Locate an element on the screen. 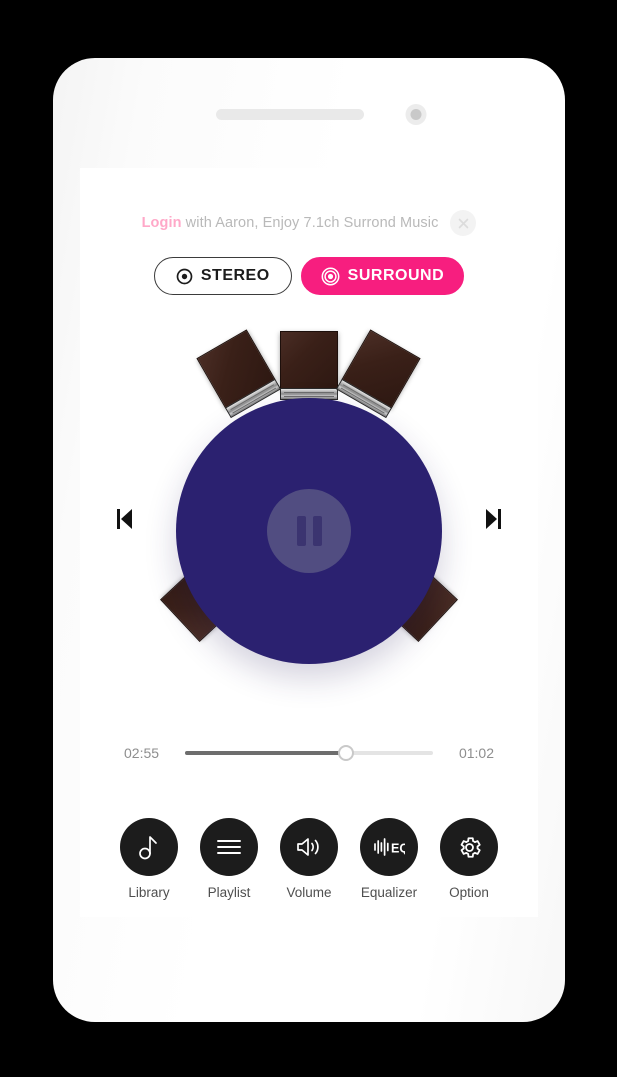 This screenshot has width=617, height=1077. playback-progress: 02:55 01:02 is located at coordinates (309, 753).